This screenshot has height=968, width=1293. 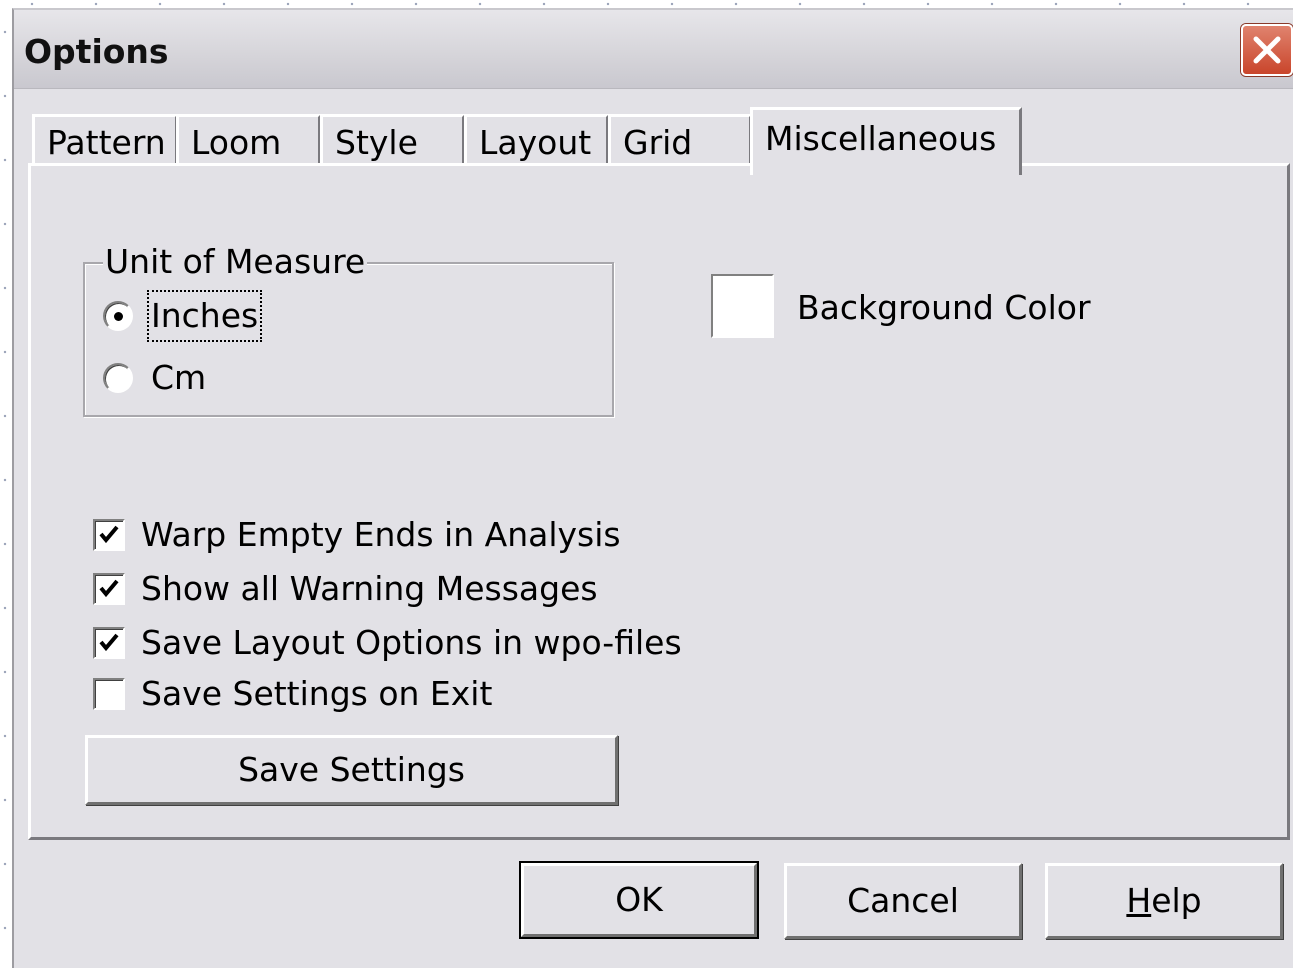 What do you see at coordinates (96, 51) in the screenshot?
I see `window-title: Options` at bounding box center [96, 51].